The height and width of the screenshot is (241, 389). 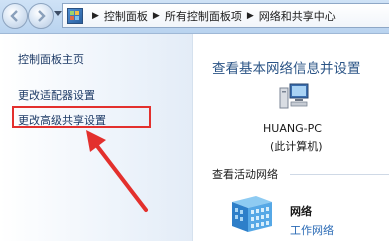 I want to click on navigation-bar: ▶ 控制面板 ▶ 所有控制面板项 ▶ 网络和共享中心, so click(x=194, y=17).